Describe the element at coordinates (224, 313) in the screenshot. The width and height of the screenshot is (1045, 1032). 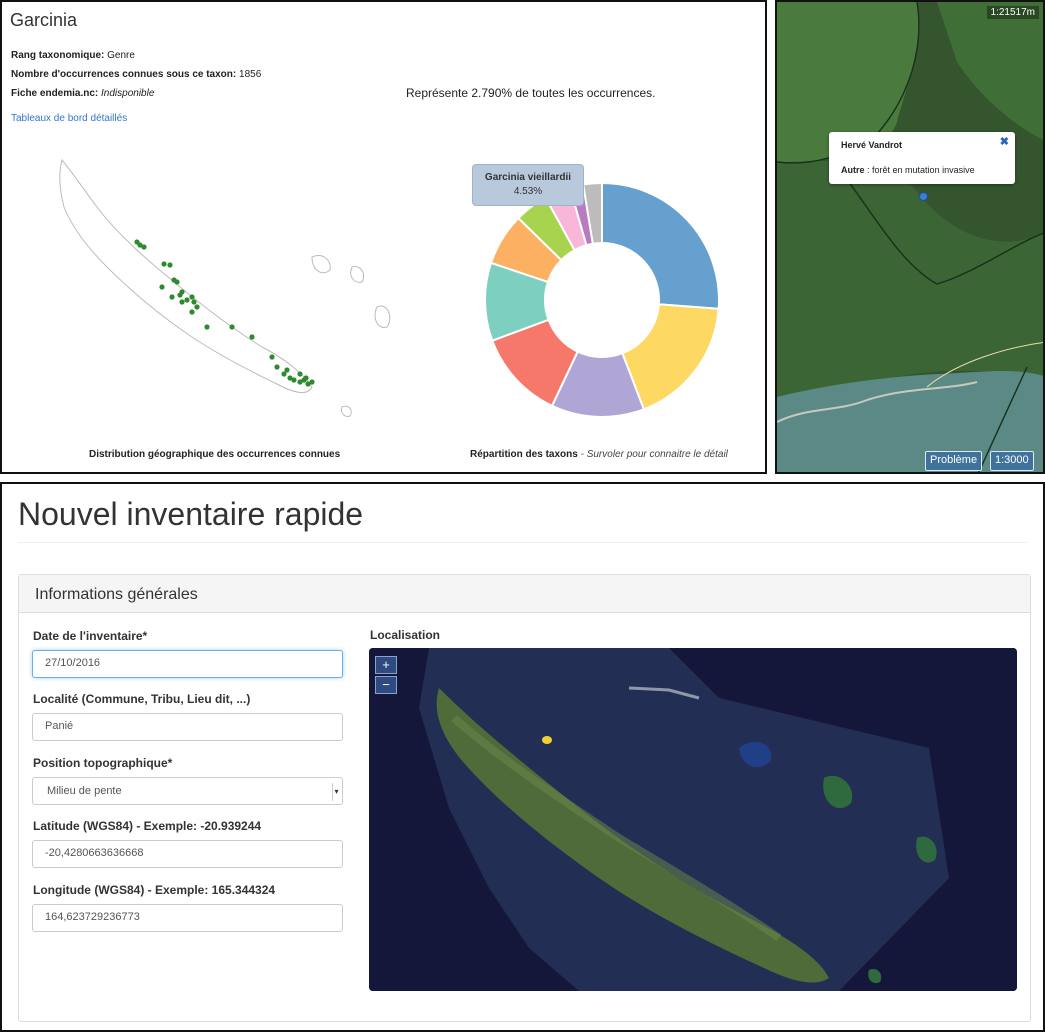
I see `occurrence-dots` at that location.